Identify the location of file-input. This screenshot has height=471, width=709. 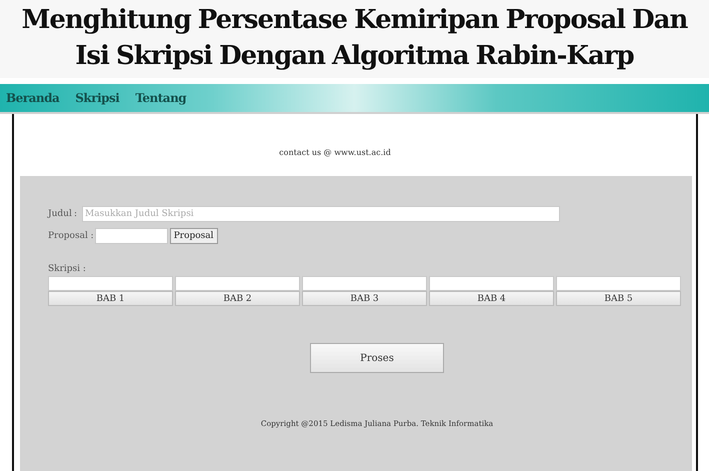
(131, 236).